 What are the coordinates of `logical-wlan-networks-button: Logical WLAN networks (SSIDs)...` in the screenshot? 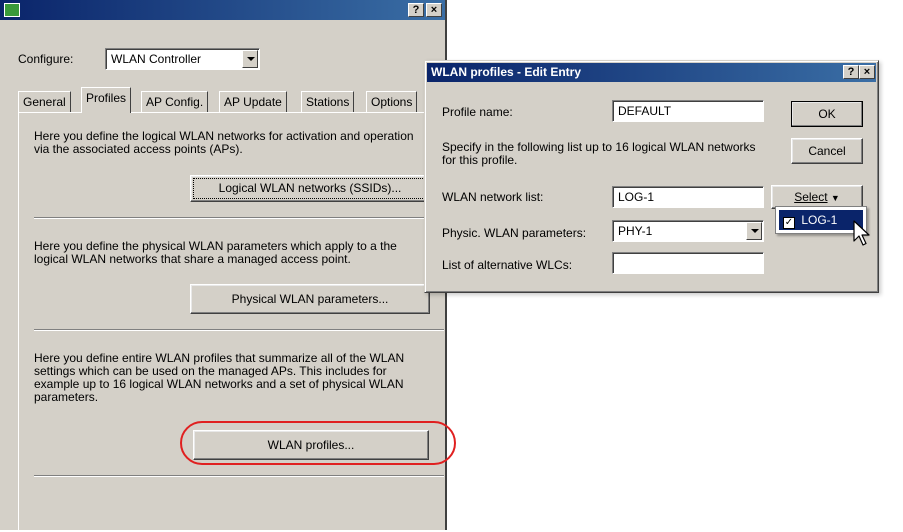 It's located at (310, 188).